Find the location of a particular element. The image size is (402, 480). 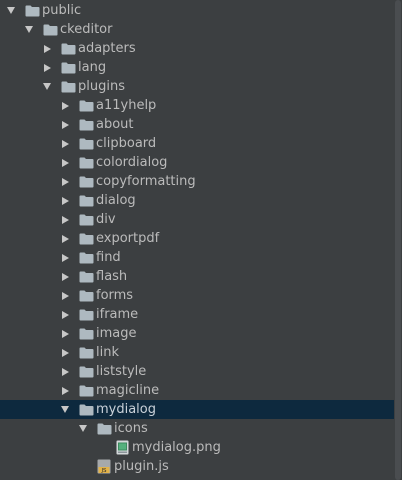

tree-item-a11yhelp: a11yhelp is located at coordinates (197, 105).